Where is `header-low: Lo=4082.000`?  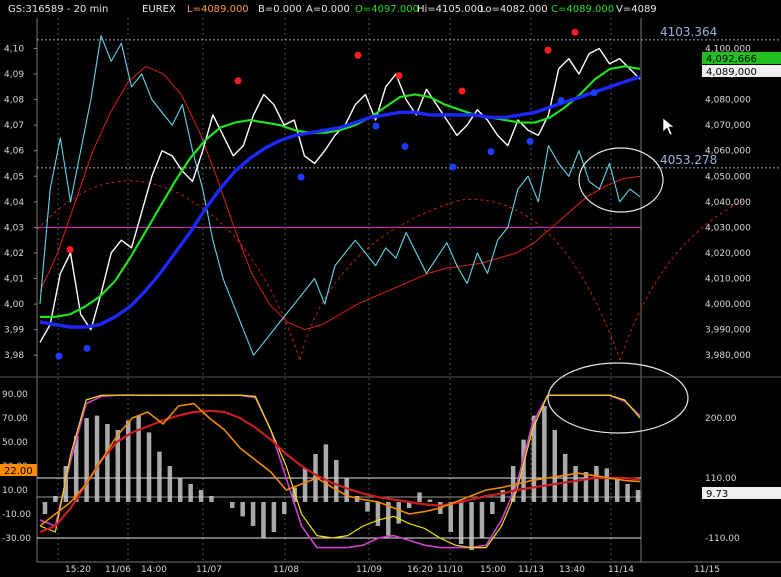 header-low: Lo=4082.000 is located at coordinates (514, 9).